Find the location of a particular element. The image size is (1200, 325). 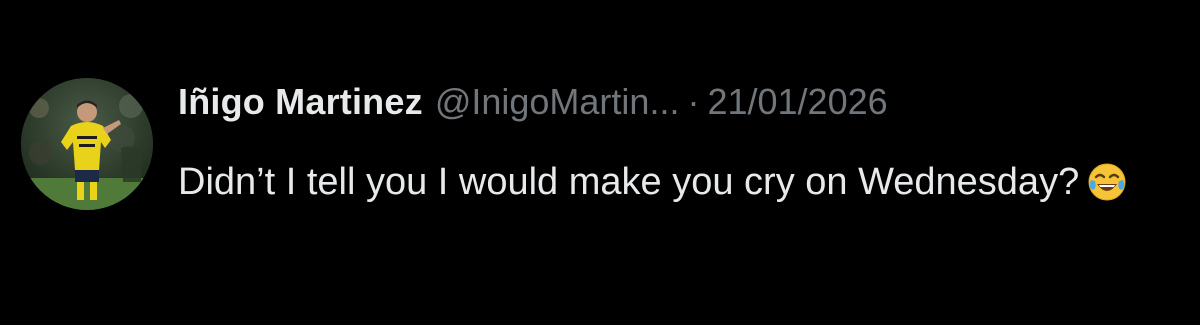

author-name: Iñigo Martinez is located at coordinates (300, 102).